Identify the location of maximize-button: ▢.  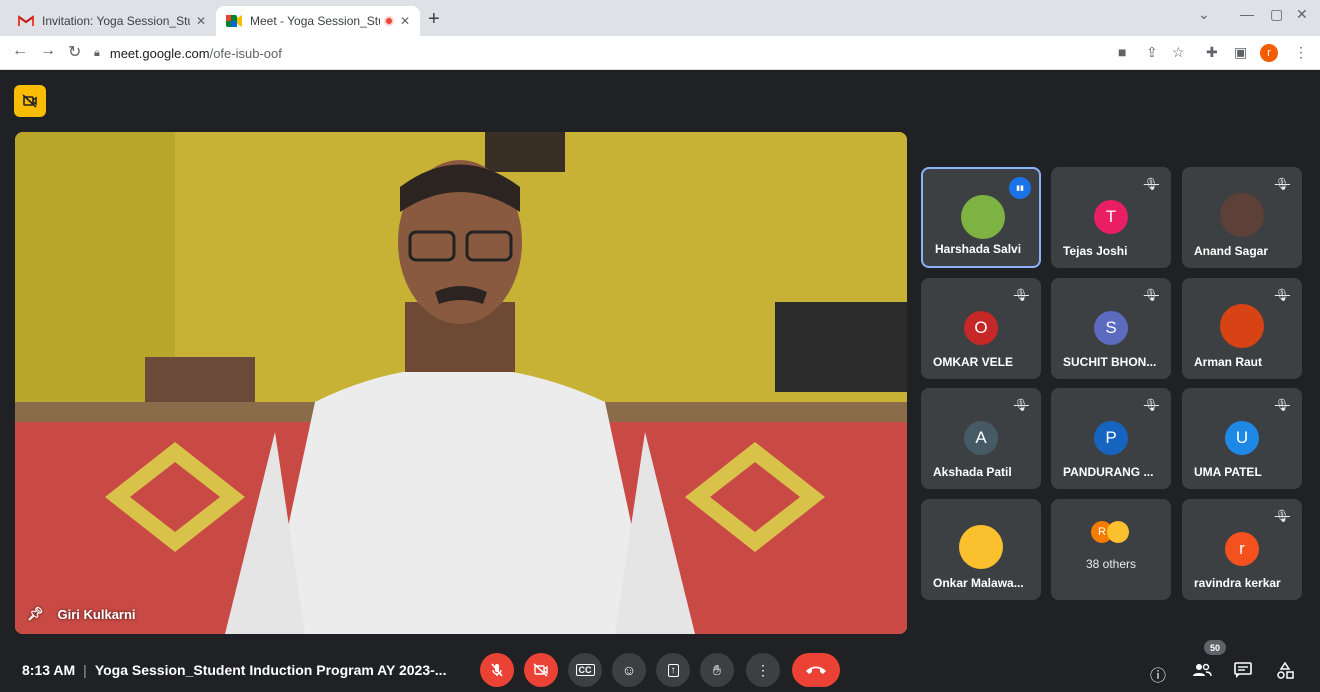
(1276, 14).